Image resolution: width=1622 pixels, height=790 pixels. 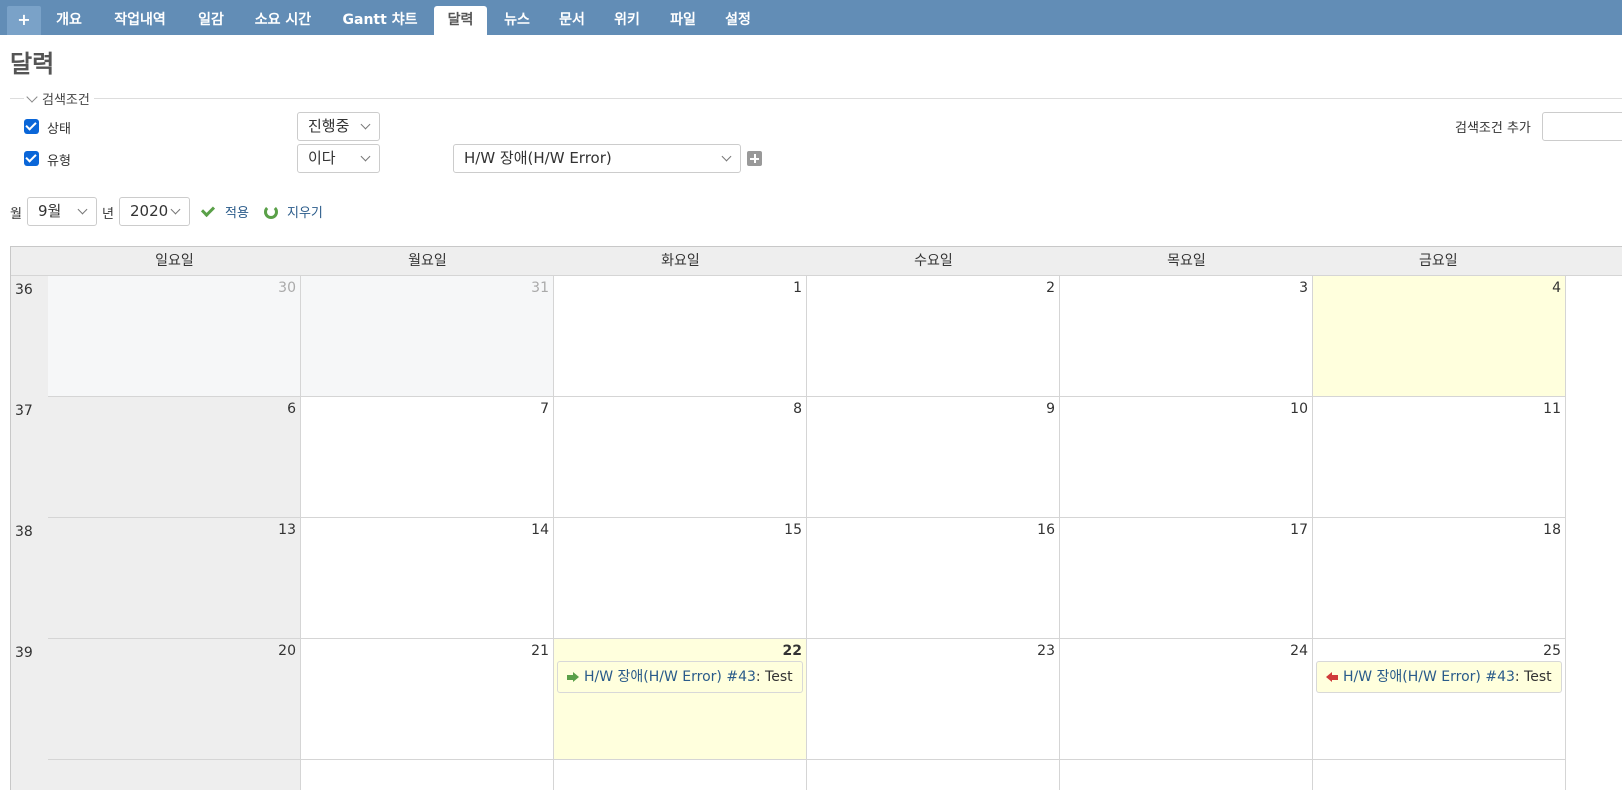 What do you see at coordinates (683, 20) in the screenshot?
I see `tab-files: 파일` at bounding box center [683, 20].